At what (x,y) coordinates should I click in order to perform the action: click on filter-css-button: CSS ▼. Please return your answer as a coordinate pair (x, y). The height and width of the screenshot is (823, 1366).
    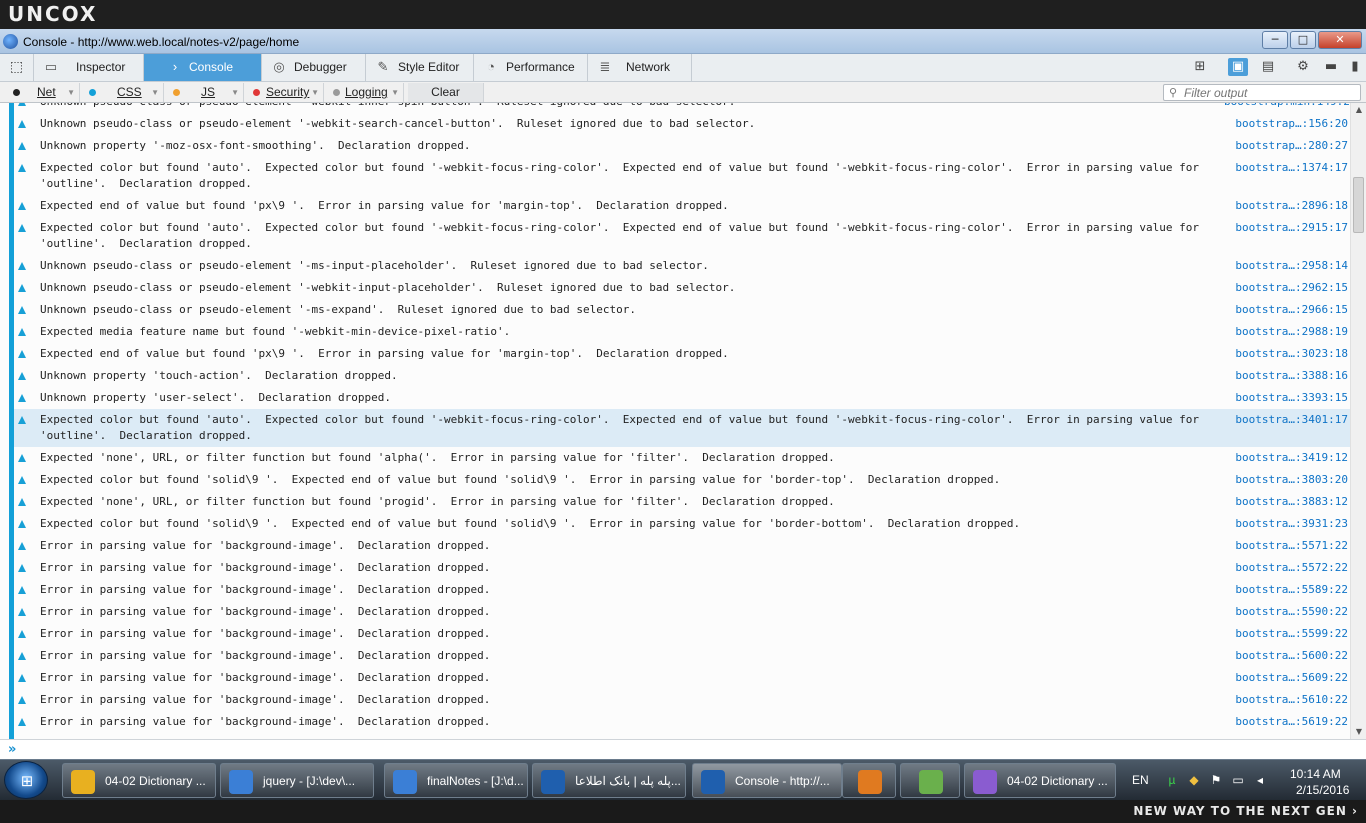
    Looking at the image, I should click on (122, 92).